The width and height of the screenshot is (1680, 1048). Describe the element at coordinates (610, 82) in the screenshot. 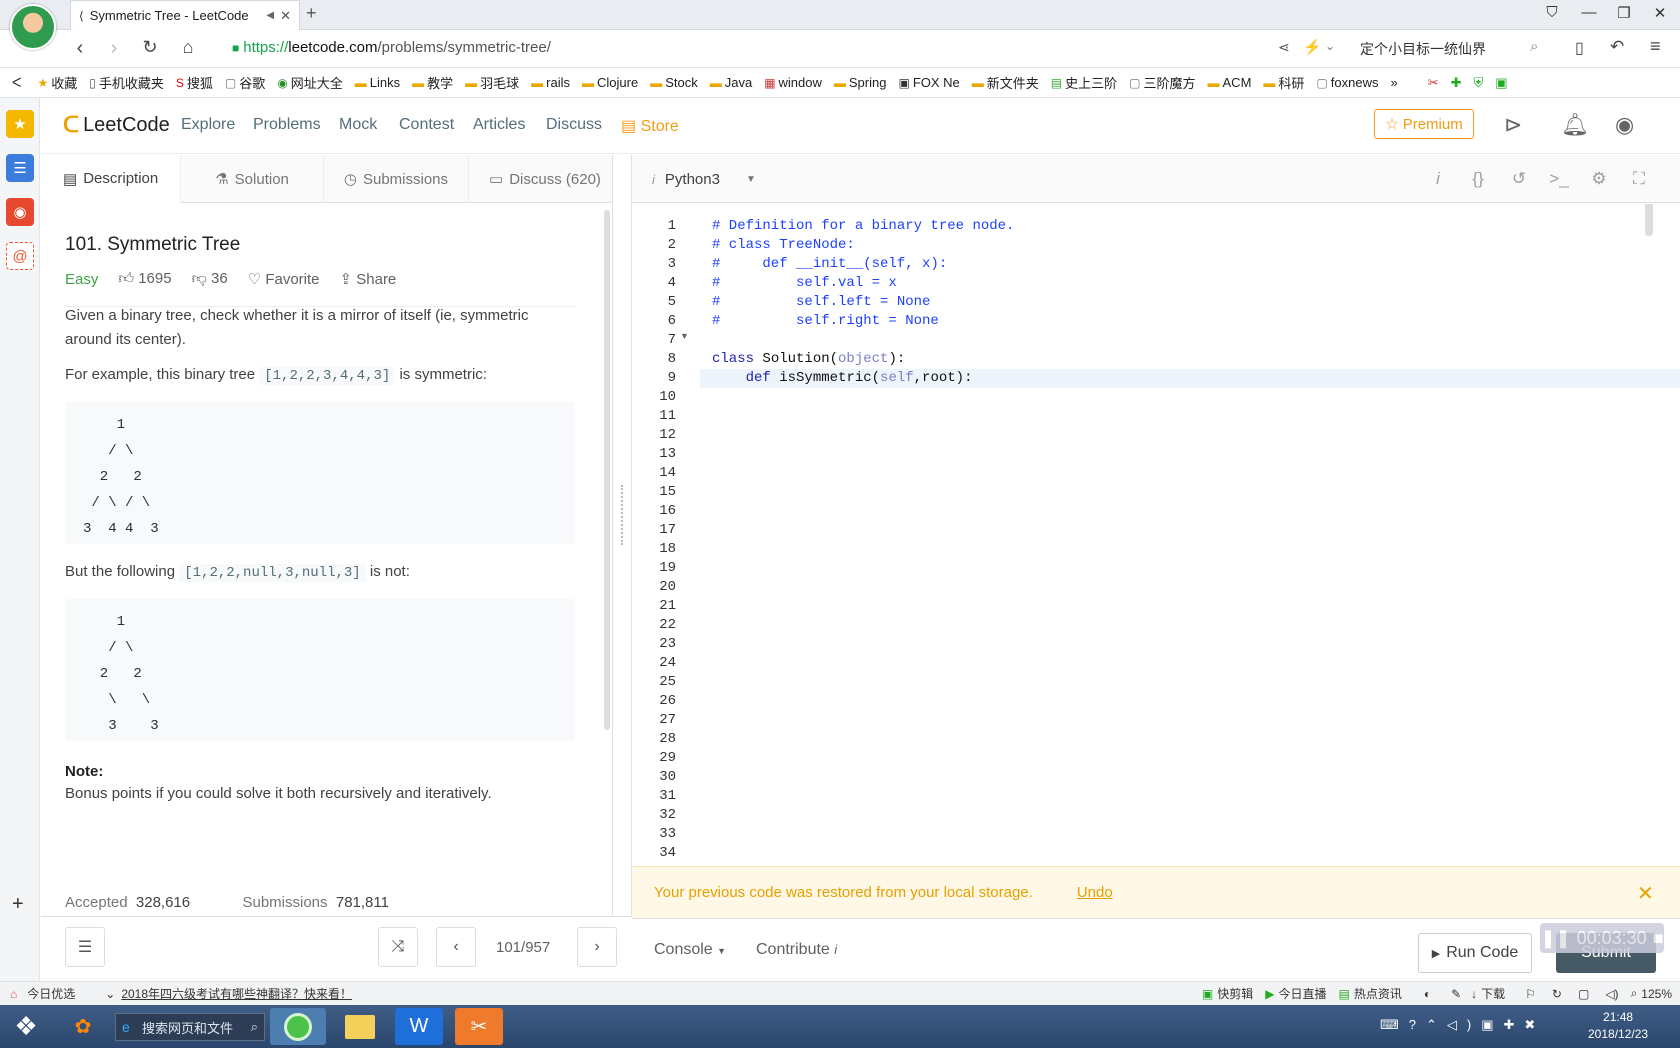

I see `bookmark-item: ▬ Clojure` at that location.